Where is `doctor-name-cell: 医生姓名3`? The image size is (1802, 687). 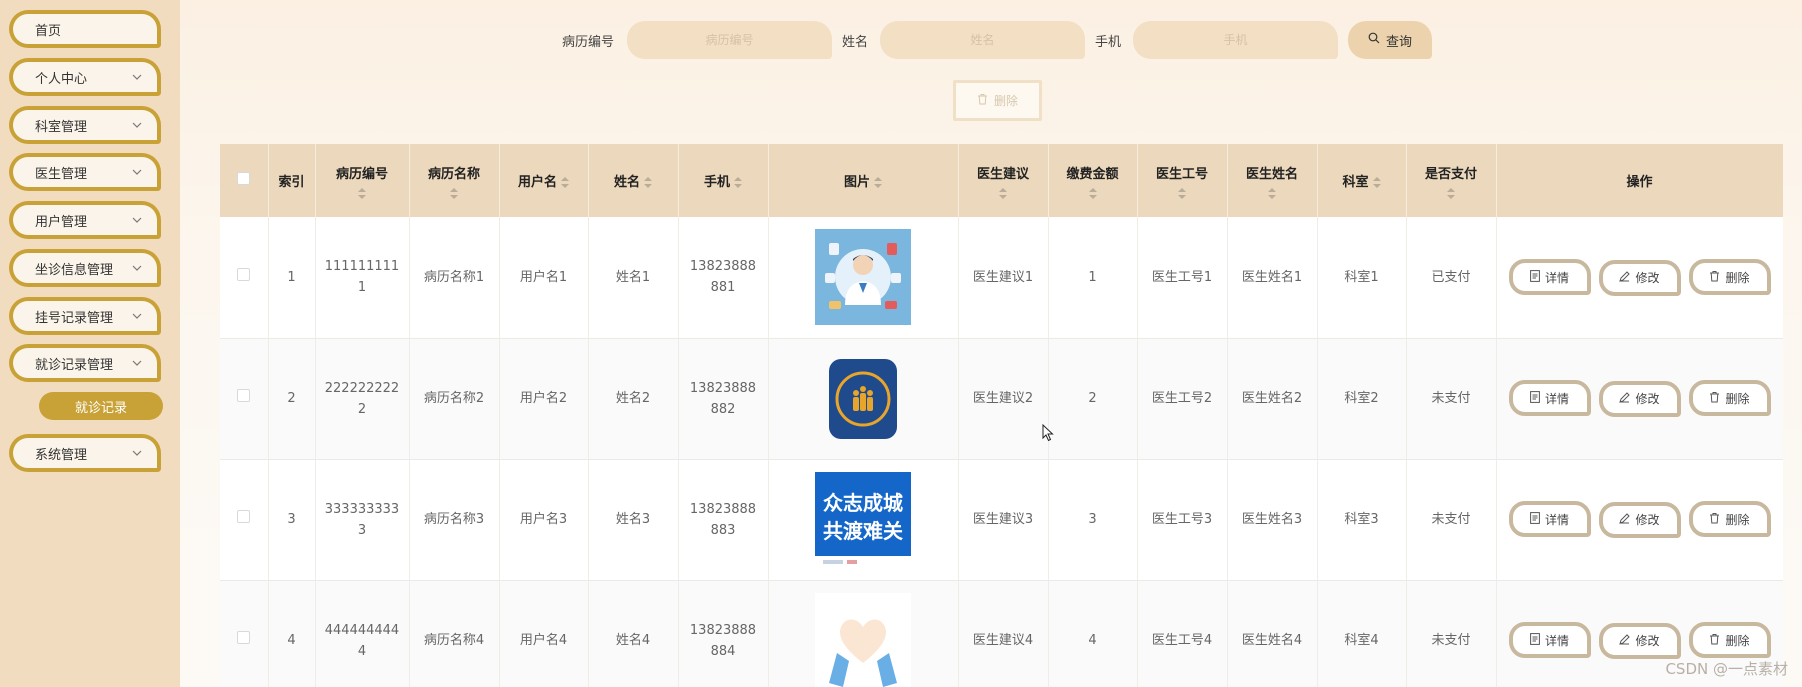
doctor-name-cell: 医生姓名3 is located at coordinates (1272, 520).